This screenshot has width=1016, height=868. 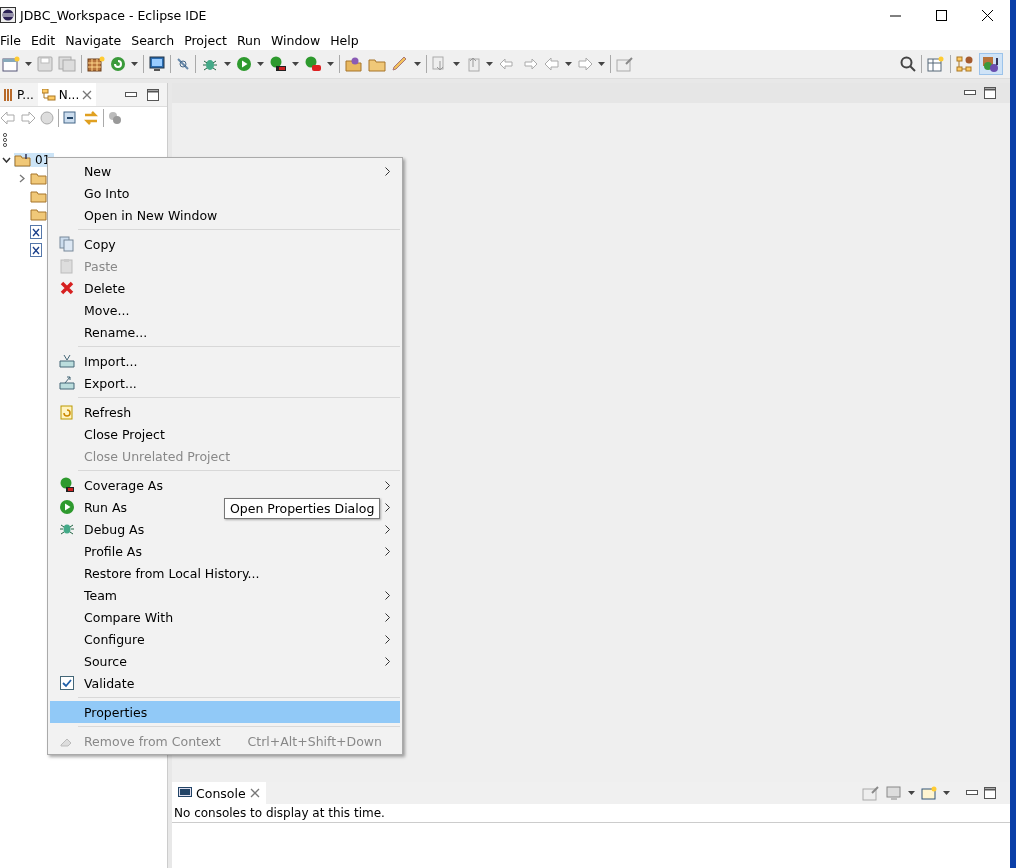 What do you see at coordinates (11, 64) in the screenshot?
I see `new-file-icon` at bounding box center [11, 64].